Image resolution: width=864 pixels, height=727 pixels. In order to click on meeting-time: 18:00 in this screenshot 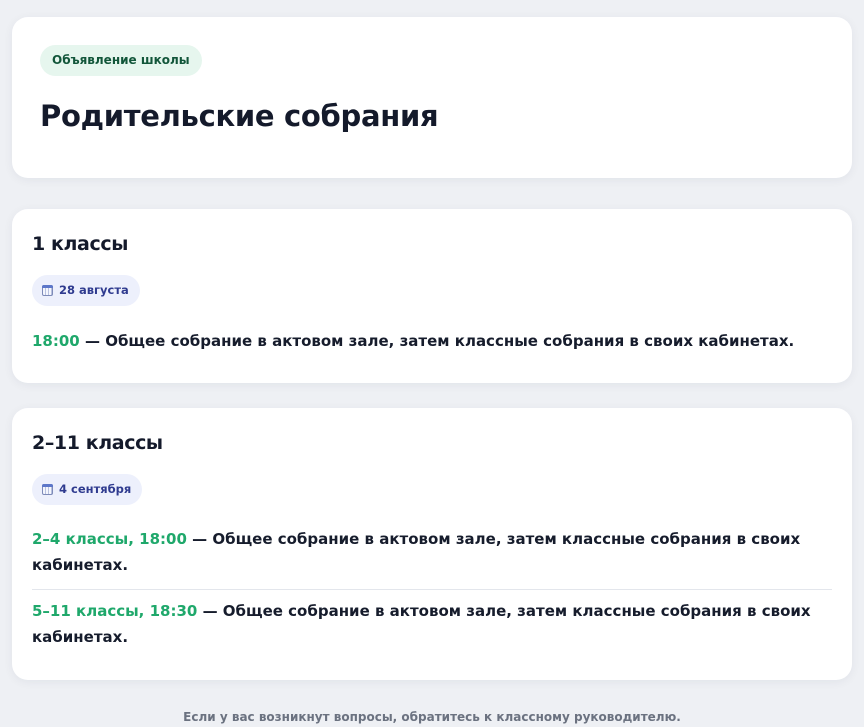, I will do `click(56, 341)`.